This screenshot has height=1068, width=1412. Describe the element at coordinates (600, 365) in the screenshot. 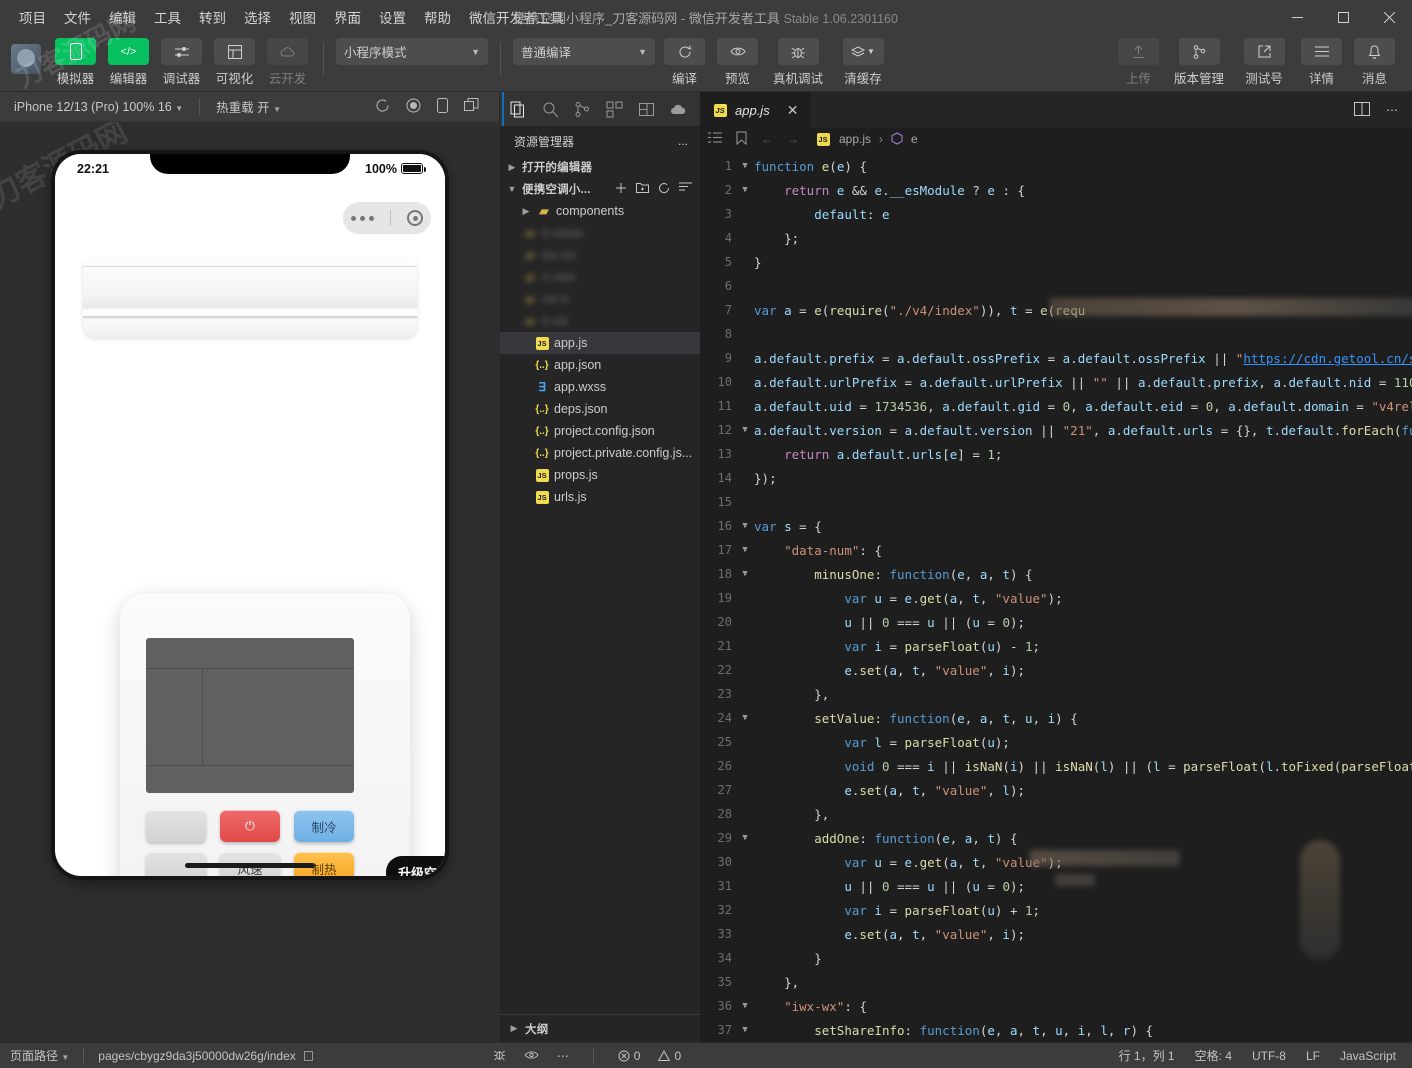

I see `tree-item-app-json: {..} app.json` at that location.